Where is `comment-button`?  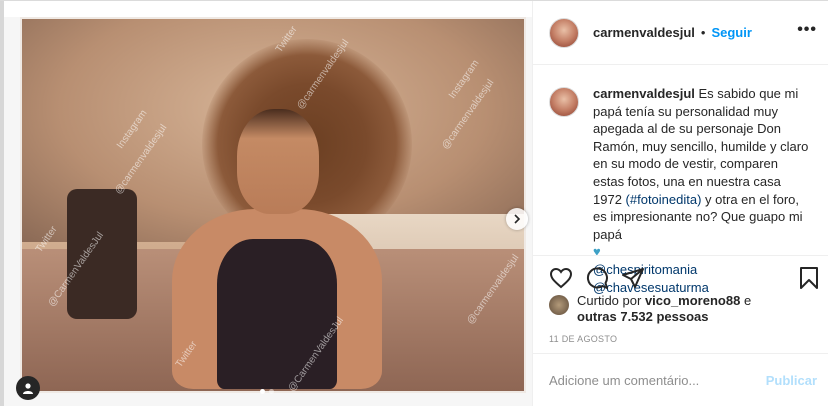 comment-button is located at coordinates (597, 278).